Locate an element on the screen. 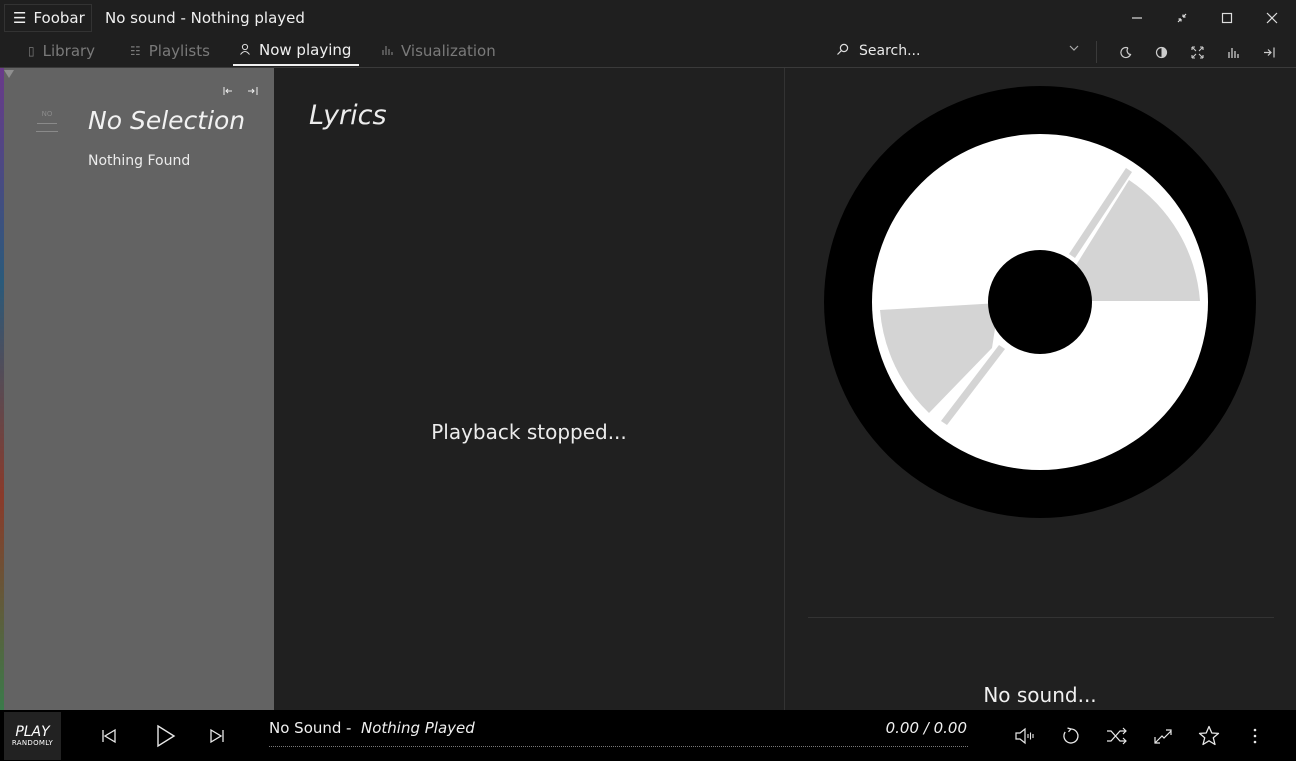 The image size is (1296, 761). search-icon is located at coordinates (842, 51).